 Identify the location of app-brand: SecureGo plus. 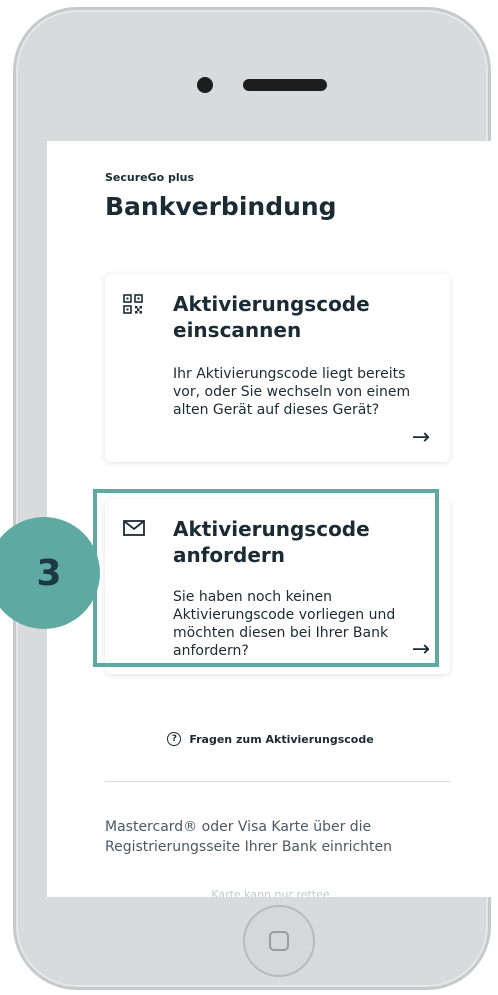
(150, 177).